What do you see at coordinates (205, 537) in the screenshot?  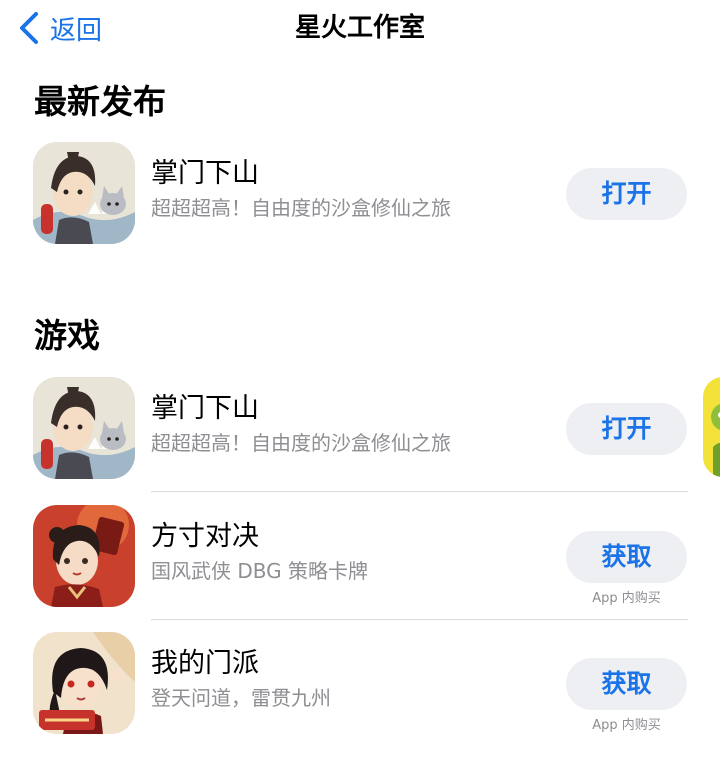 I see `app-name: 方寸对决` at bounding box center [205, 537].